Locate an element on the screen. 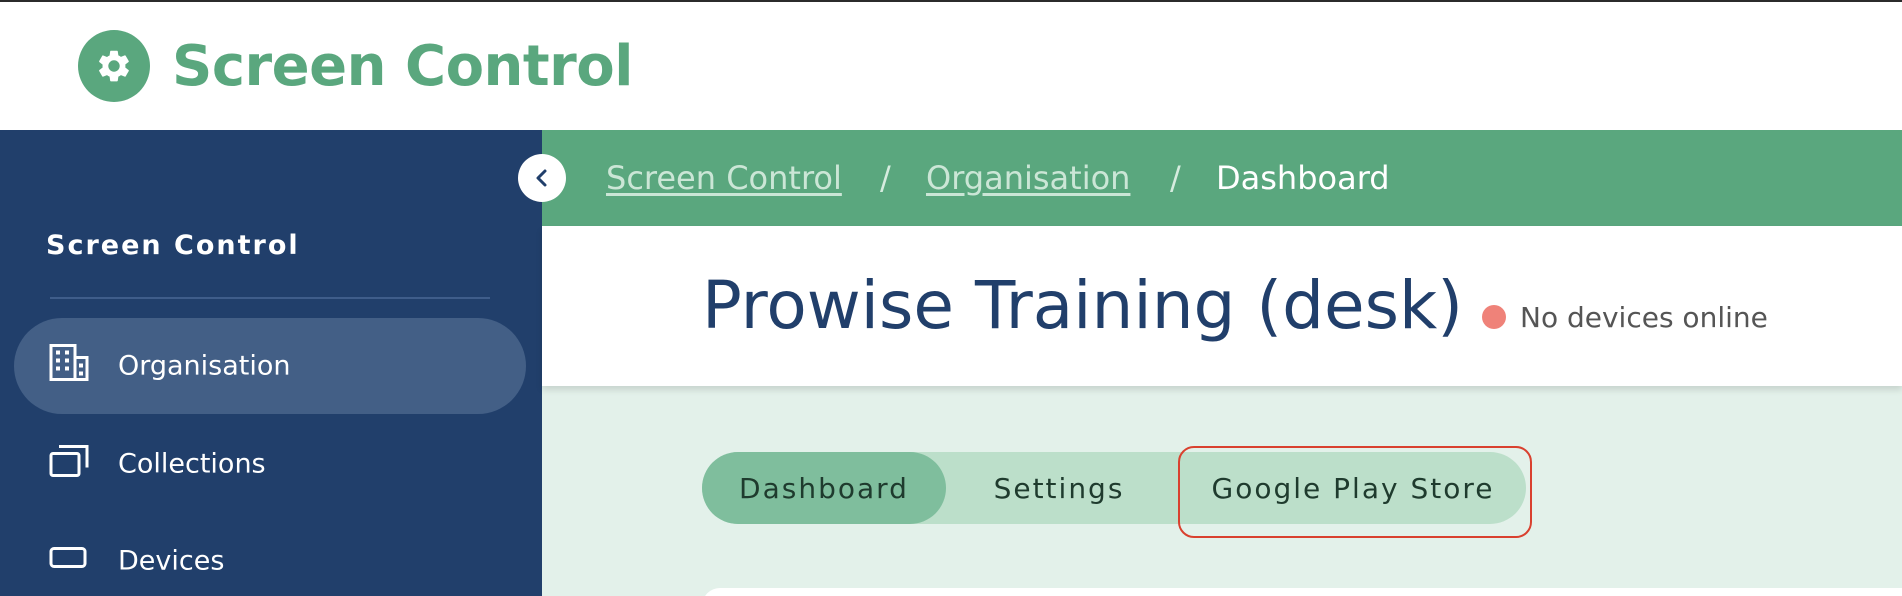  sidebar-divider is located at coordinates (270, 298).